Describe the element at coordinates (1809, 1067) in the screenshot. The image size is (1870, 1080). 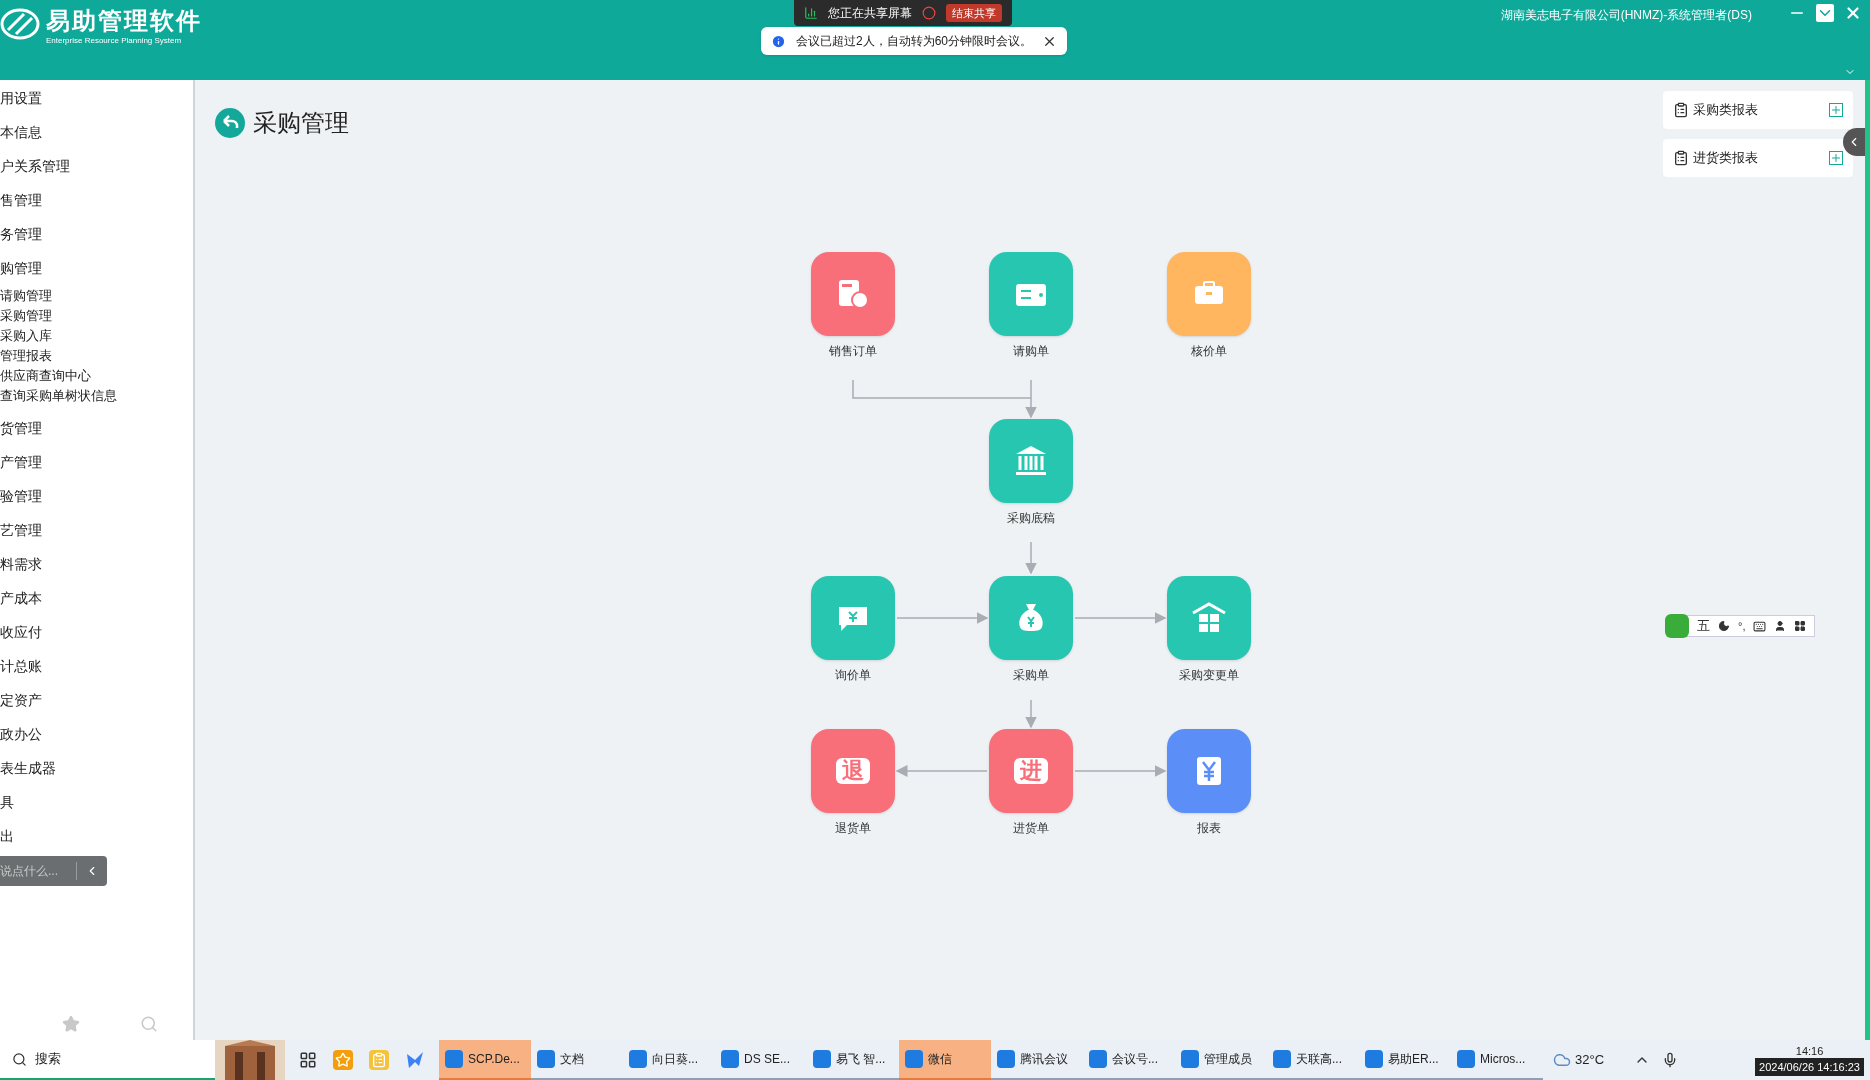
I see `clock-datetime: 2024/06/26 14:16:23` at that location.